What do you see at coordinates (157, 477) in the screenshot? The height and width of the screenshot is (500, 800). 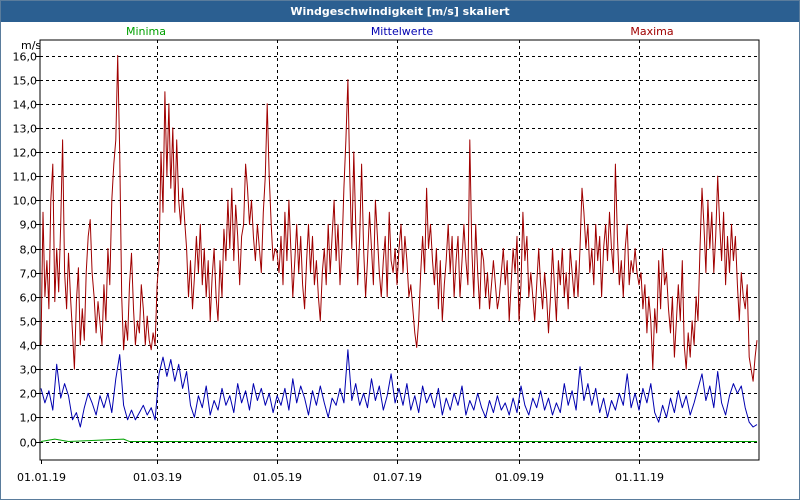 I see `x-tick-label: 01.03.19` at bounding box center [157, 477].